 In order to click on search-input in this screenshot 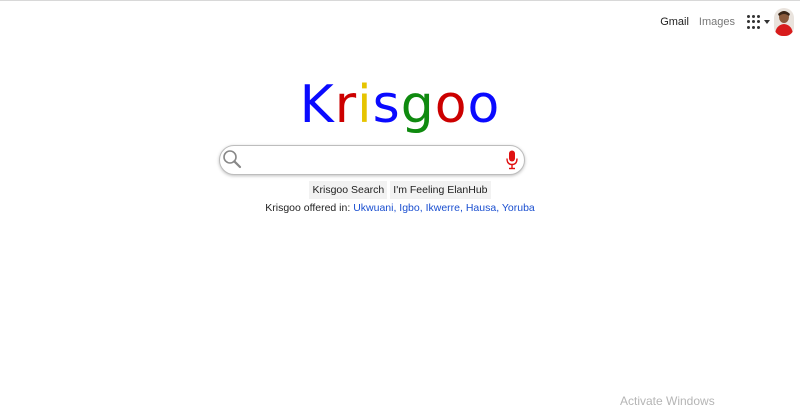, I will do `click(372, 160)`.